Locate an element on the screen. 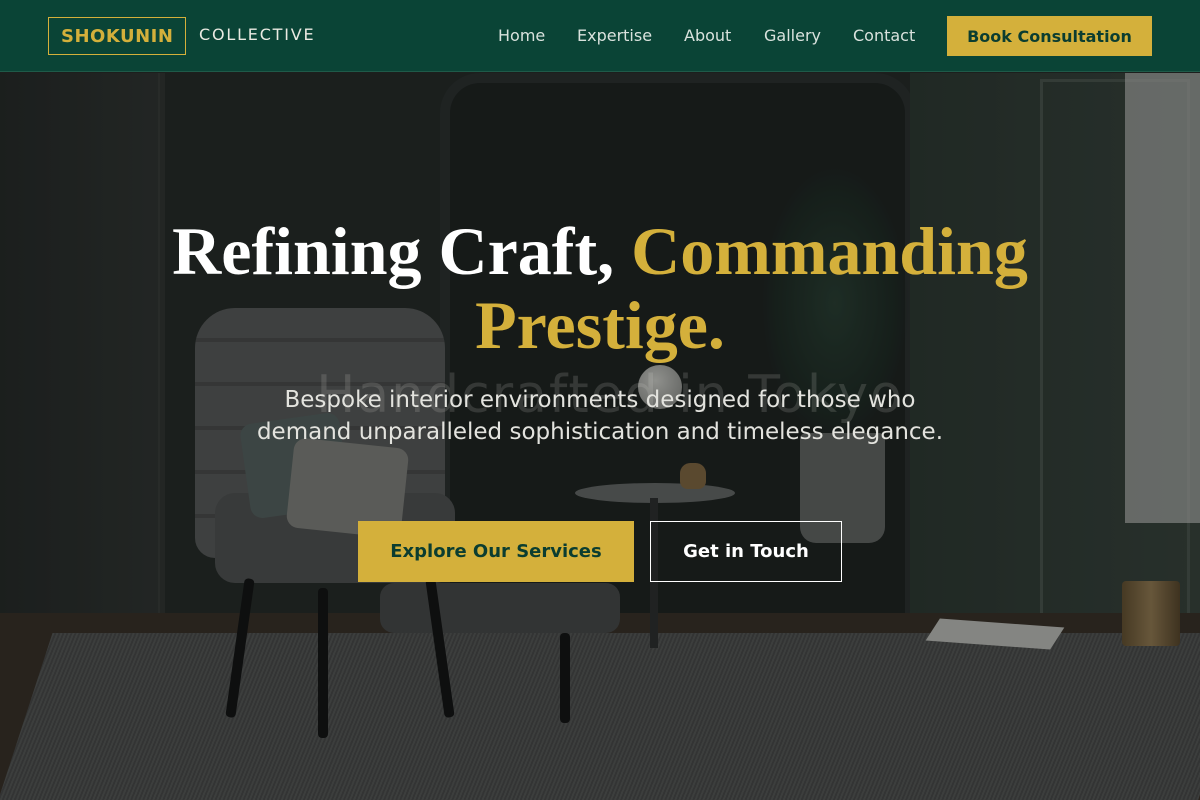 This screenshot has width=1200, height=800. nav-expertise: Expertise is located at coordinates (614, 35).